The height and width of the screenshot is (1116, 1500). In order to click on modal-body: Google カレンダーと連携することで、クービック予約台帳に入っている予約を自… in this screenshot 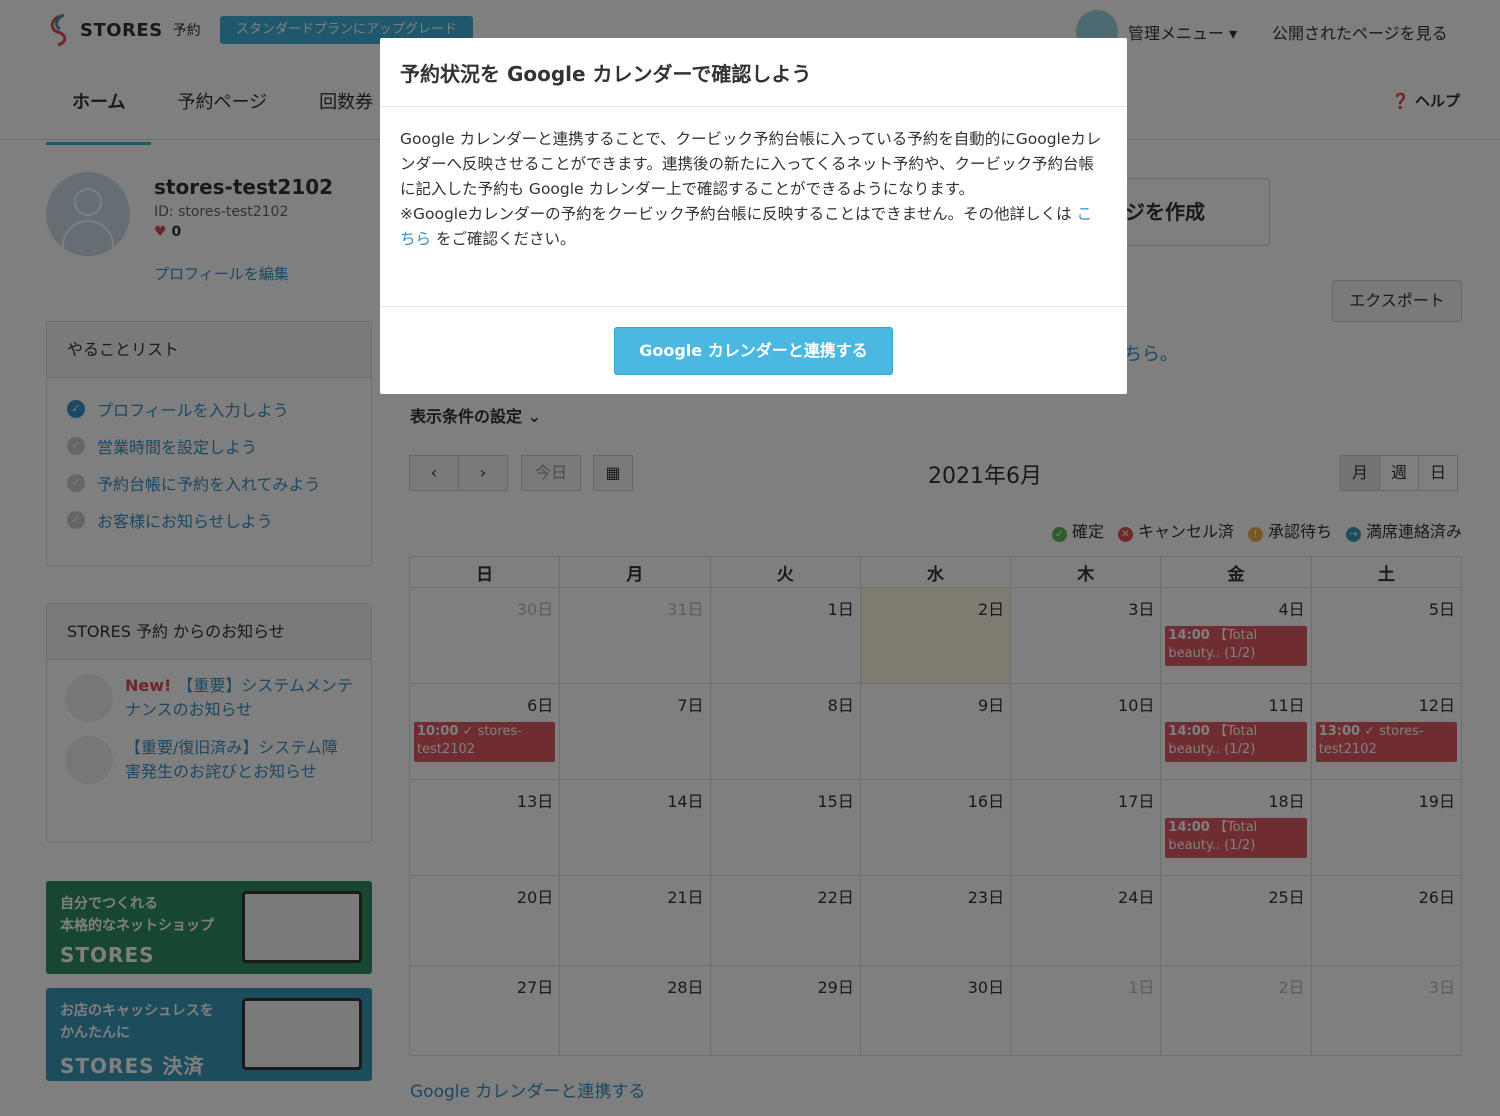, I will do `click(753, 207)`.